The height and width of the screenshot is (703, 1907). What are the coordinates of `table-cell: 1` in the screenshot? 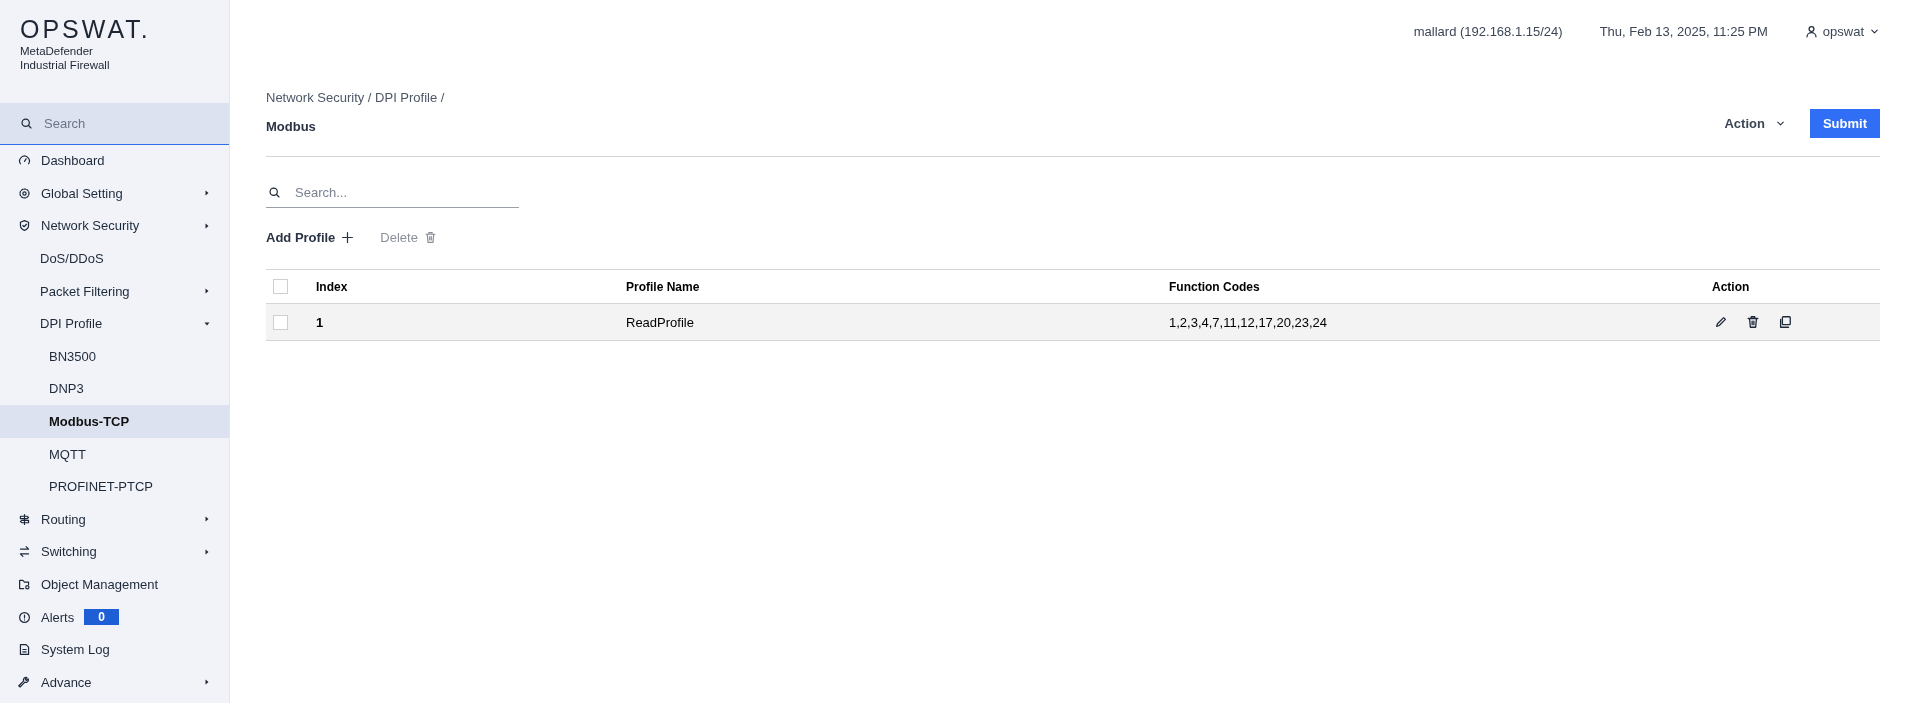 It's located at (320, 322).